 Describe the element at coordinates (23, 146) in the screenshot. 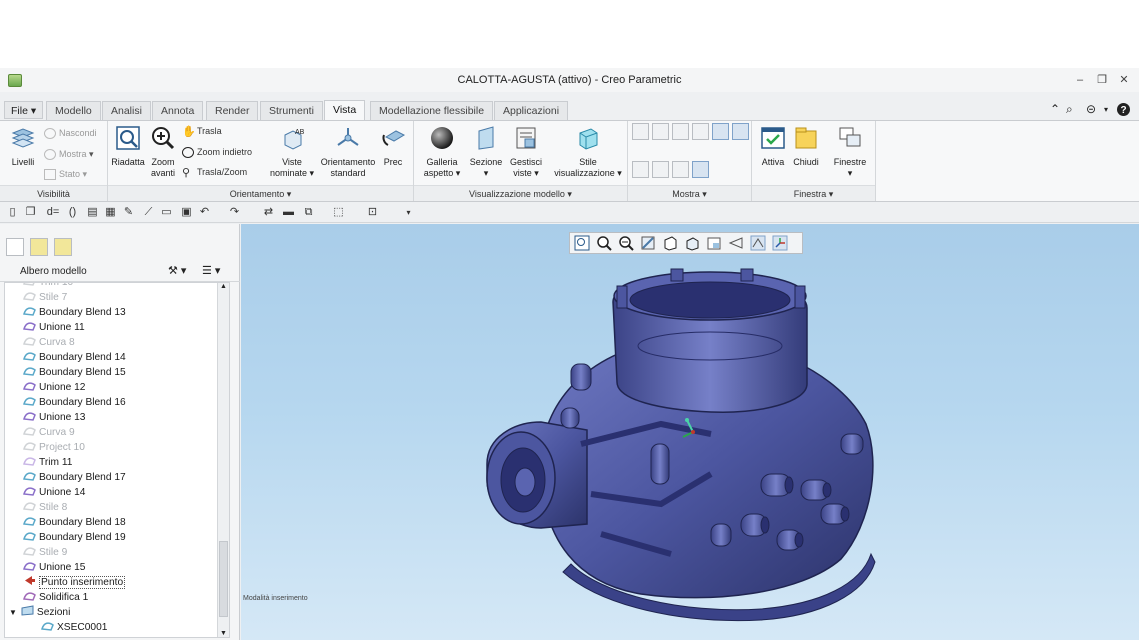

I see `livelli-button: Livelli` at that location.